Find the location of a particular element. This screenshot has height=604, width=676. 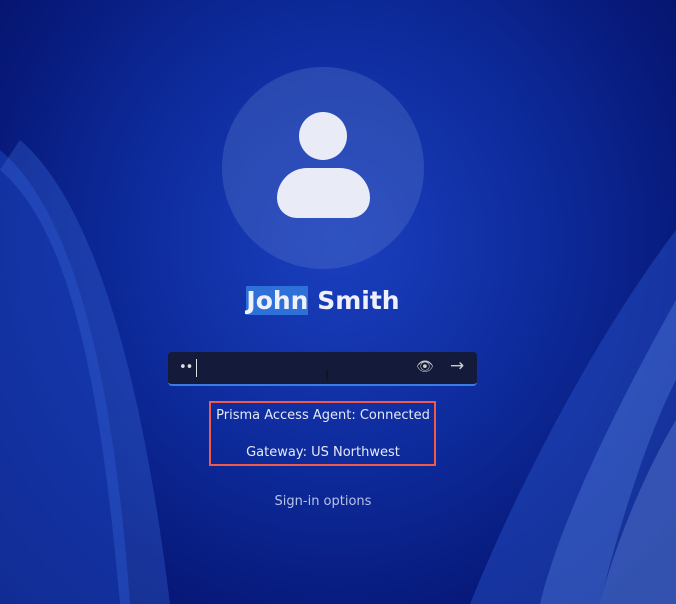

password-value: •• is located at coordinates (186, 367).